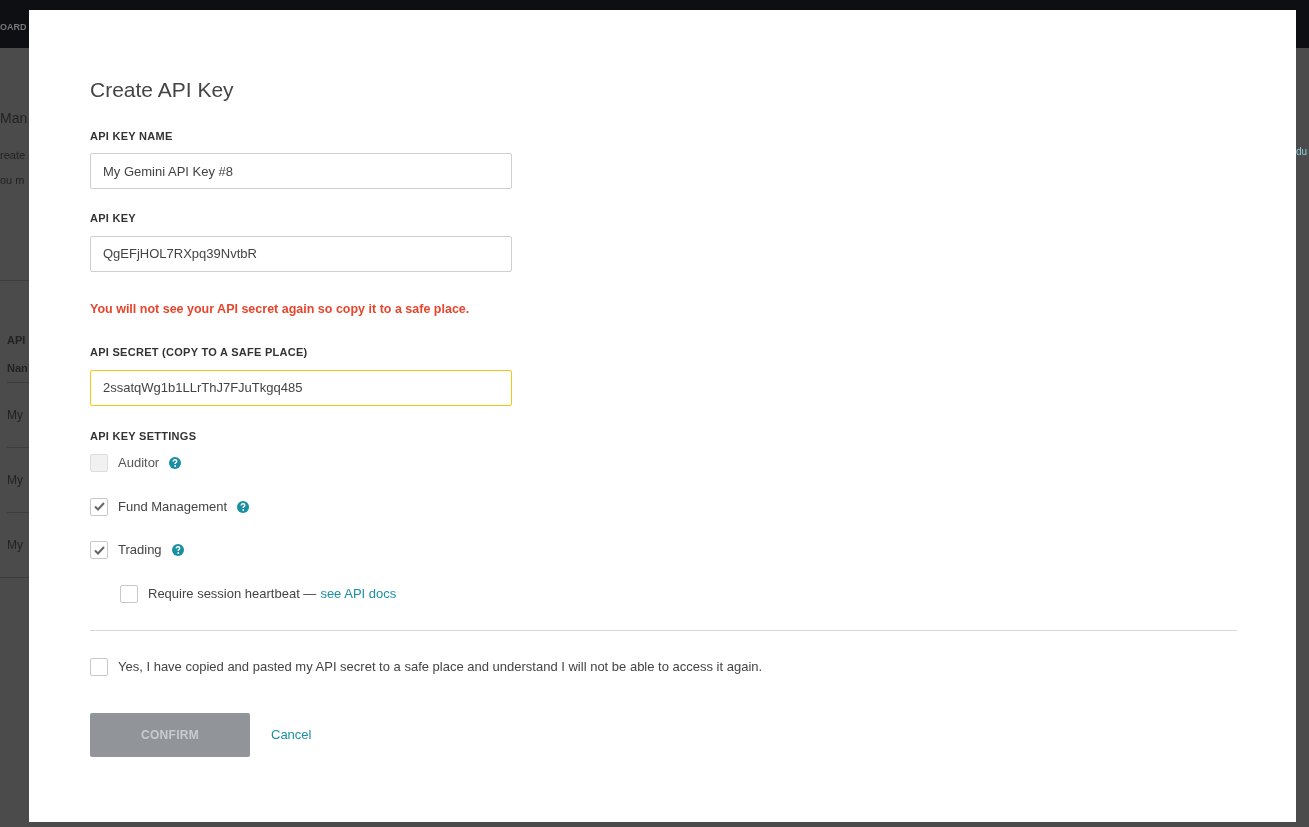  Describe the element at coordinates (232, 593) in the screenshot. I see `checkbox-label: Require session heartbeat —` at that location.